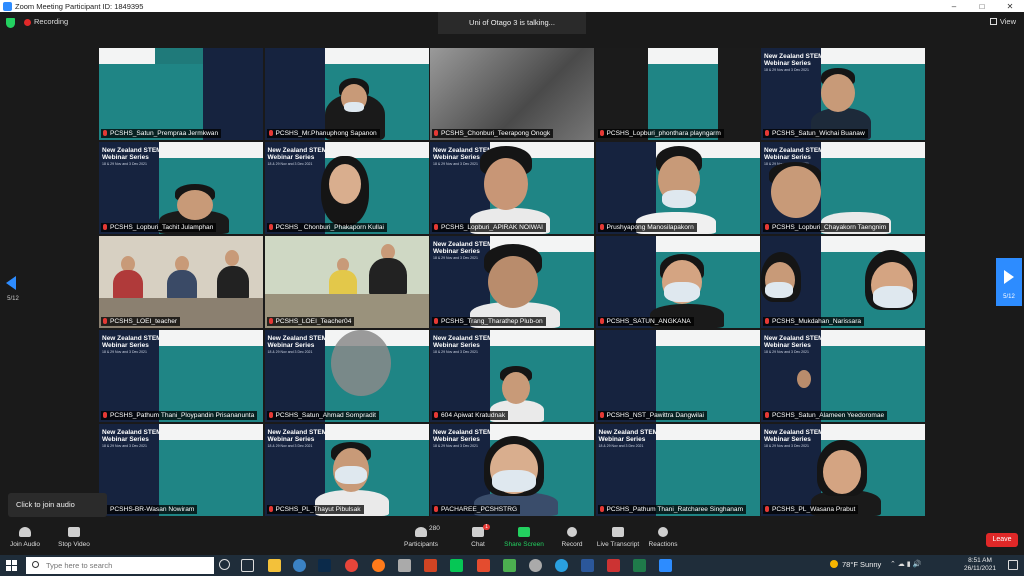 Image resolution: width=1024 pixels, height=576 pixels. What do you see at coordinates (27, 22) in the screenshot?
I see `recording-dot-icon` at bounding box center [27, 22].